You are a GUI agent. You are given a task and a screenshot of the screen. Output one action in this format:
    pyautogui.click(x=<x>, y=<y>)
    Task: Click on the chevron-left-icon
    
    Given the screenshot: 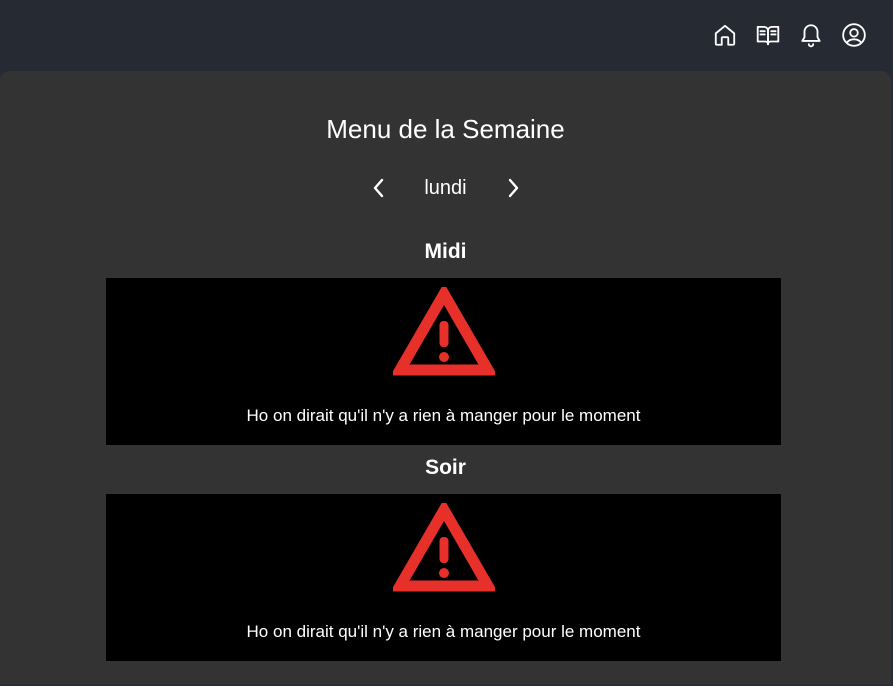 What is the action you would take?
    pyautogui.click(x=378, y=188)
    